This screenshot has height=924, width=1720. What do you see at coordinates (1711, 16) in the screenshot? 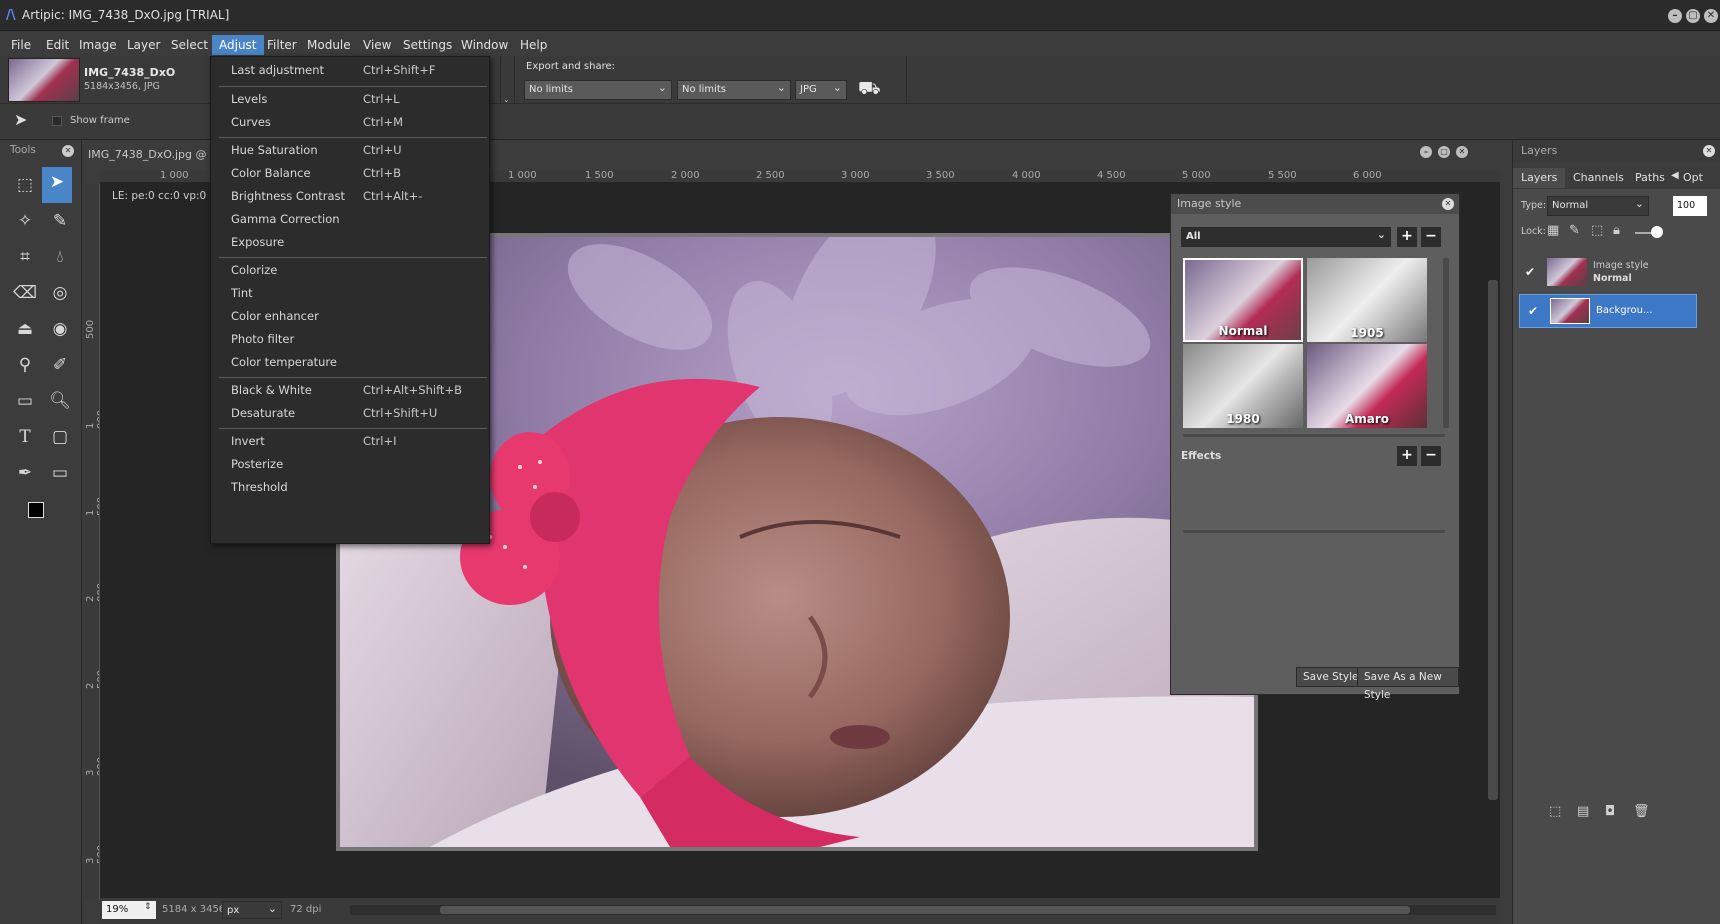
I see `close-button: ✕` at bounding box center [1711, 16].